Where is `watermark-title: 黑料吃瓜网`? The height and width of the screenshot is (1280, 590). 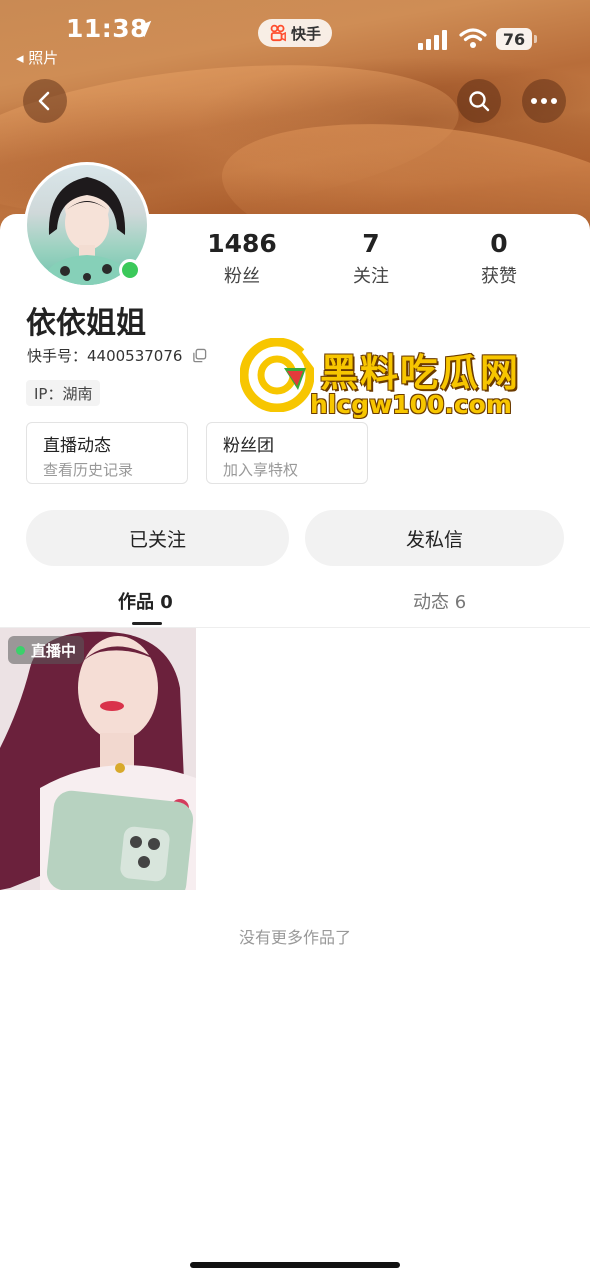
watermark-title: 黑料吃瓜网 is located at coordinates (420, 373).